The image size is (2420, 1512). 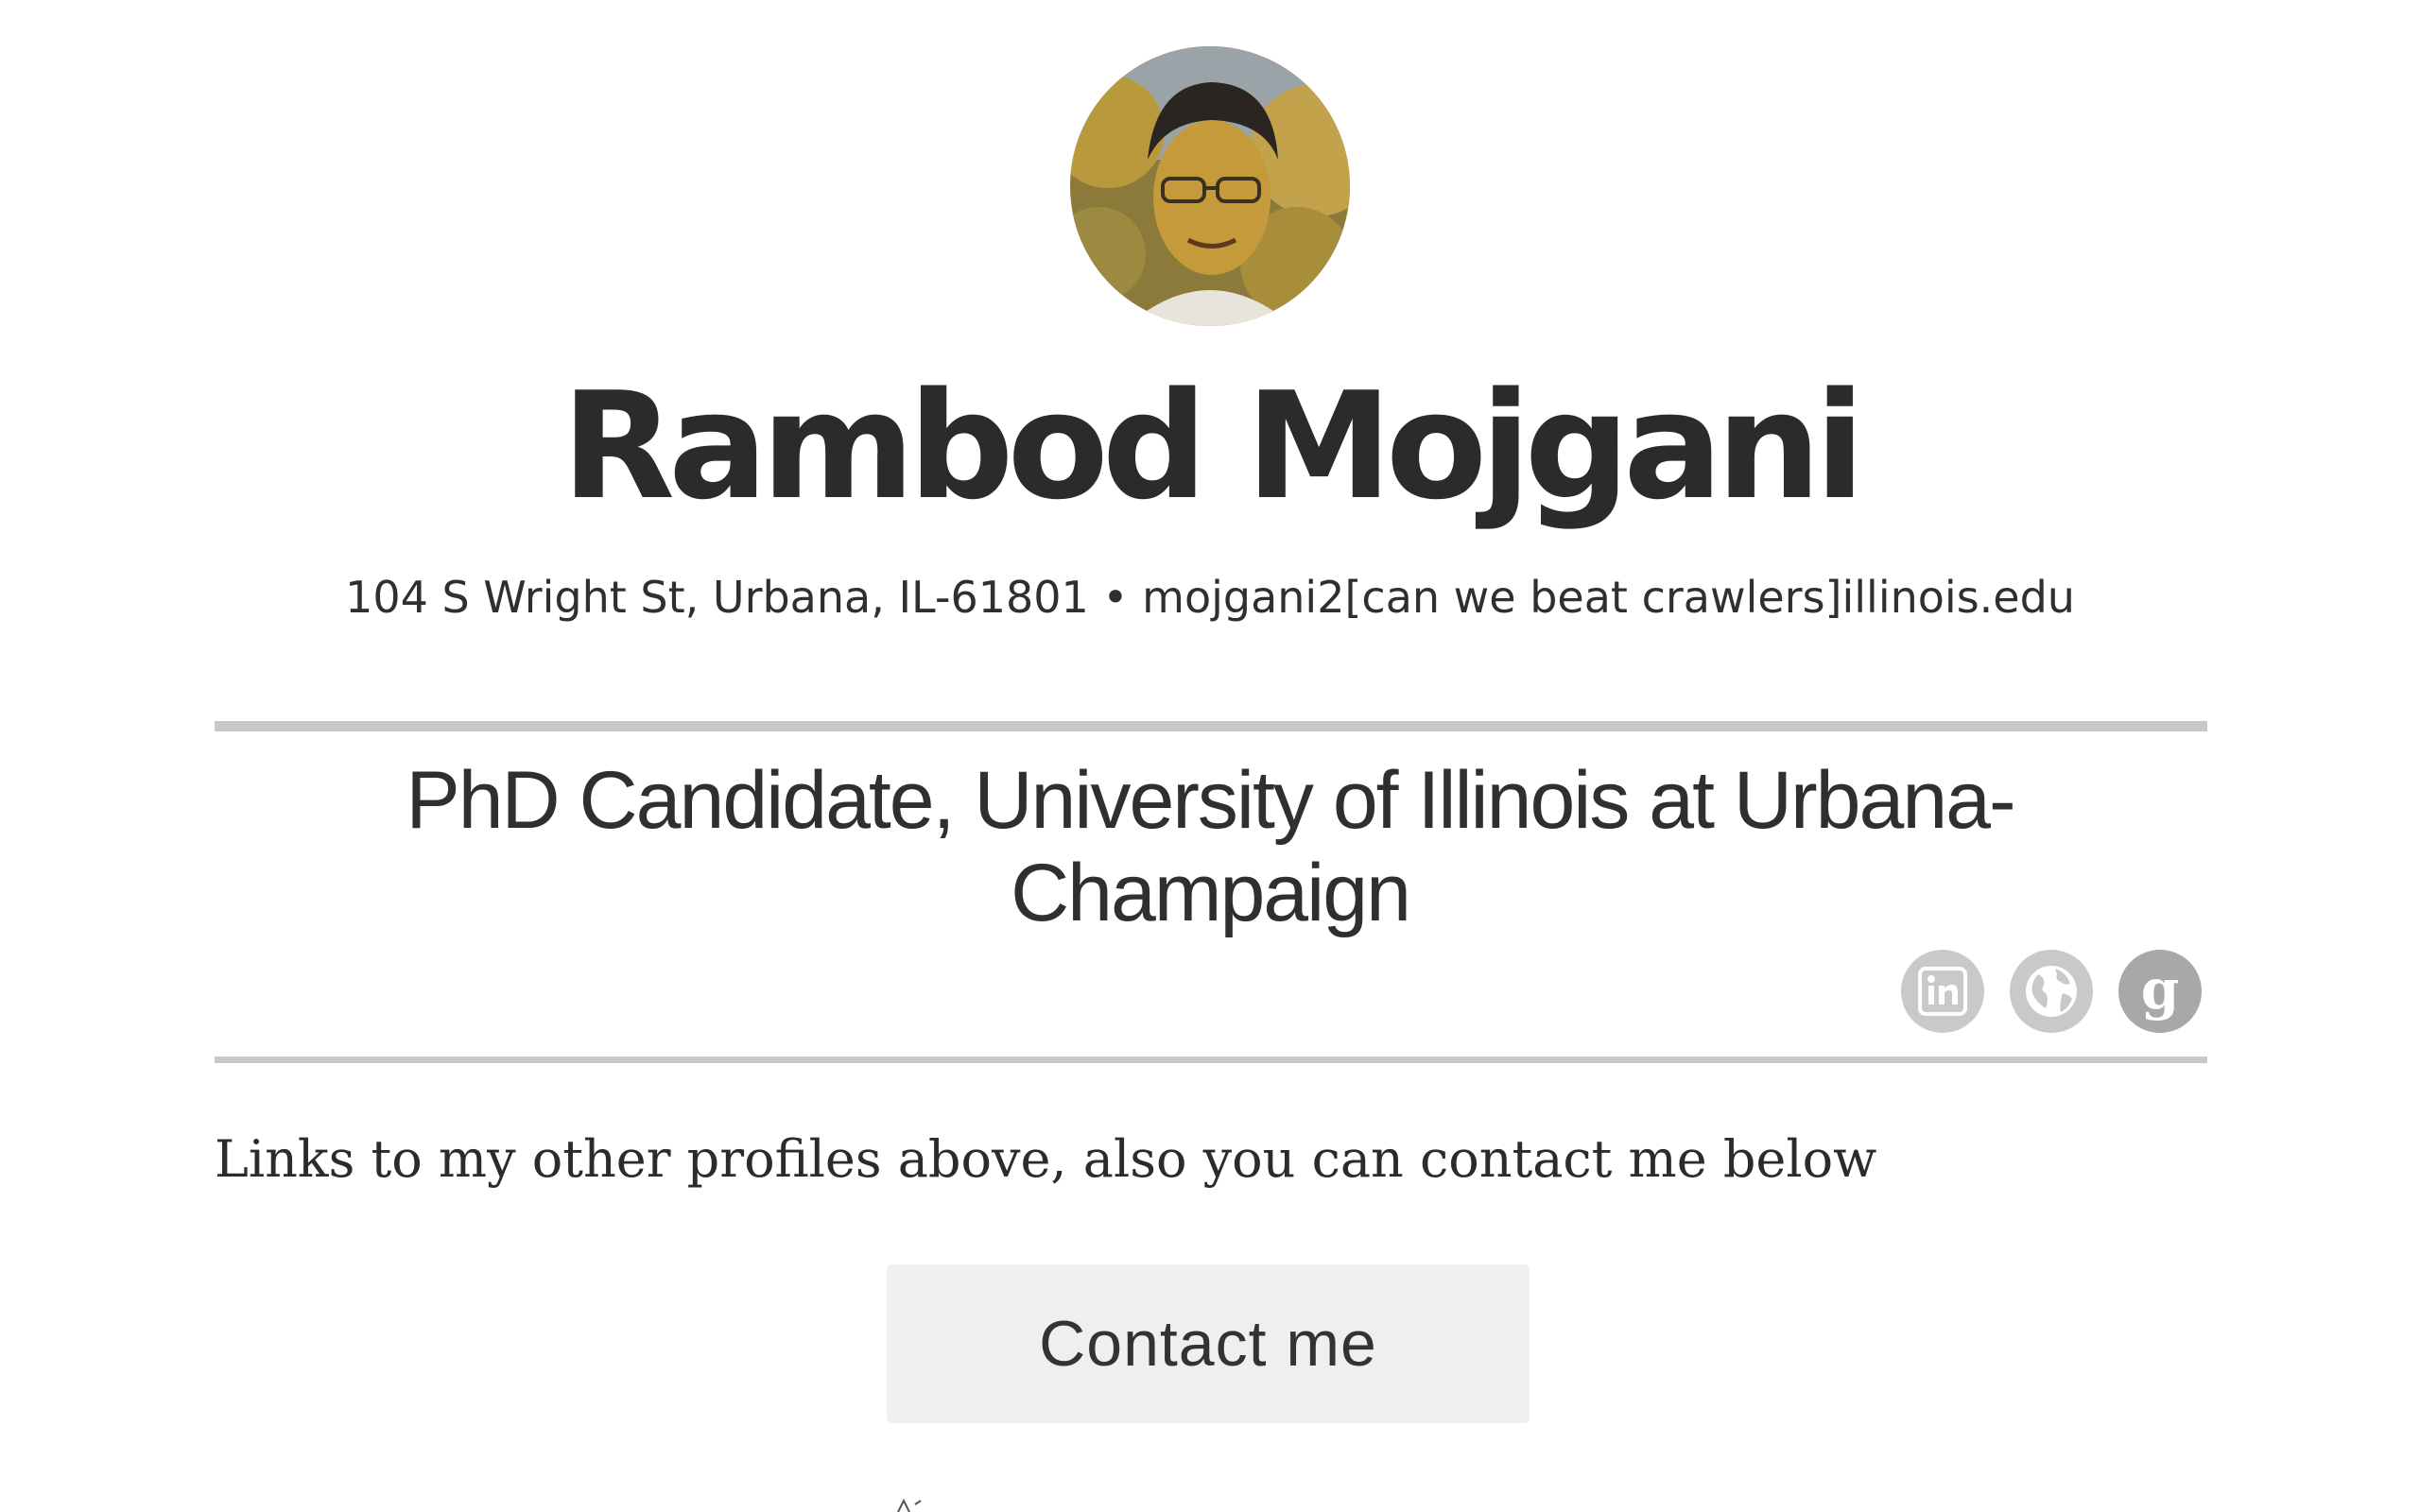 I want to click on linkedin-icon, so click(x=1942, y=991).